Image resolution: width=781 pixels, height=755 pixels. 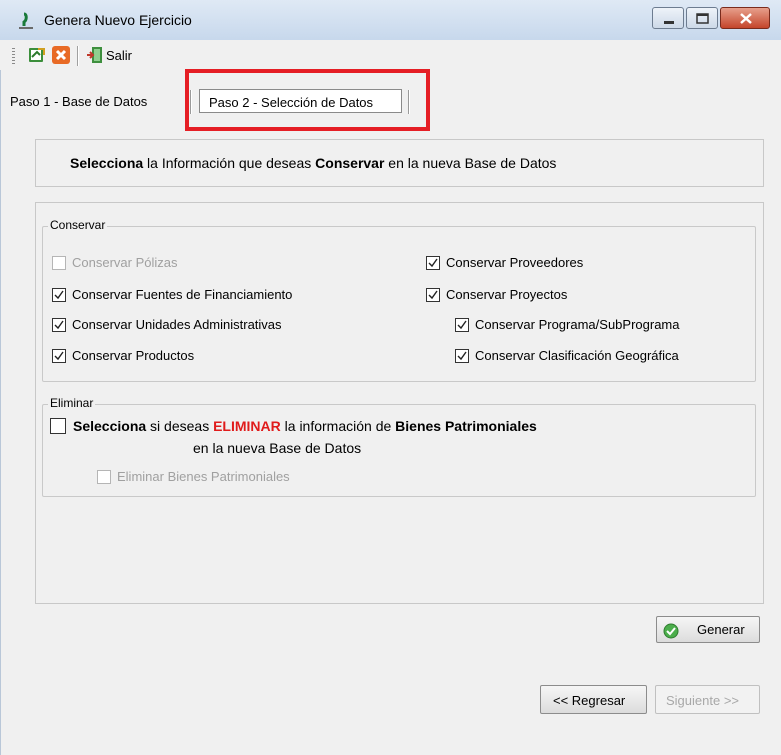 What do you see at coordinates (78, 56) in the screenshot?
I see `toolbar-separator` at bounding box center [78, 56].